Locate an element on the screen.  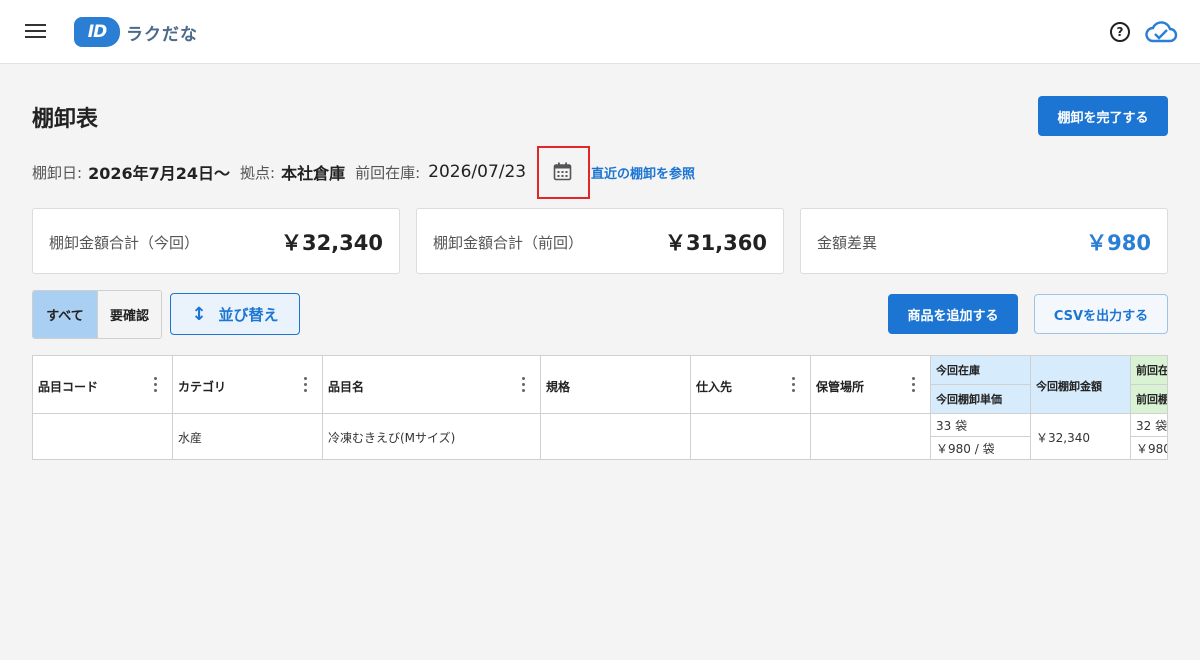
column-header-current-amount: 今回棚卸金額 is located at coordinates (1081, 385).